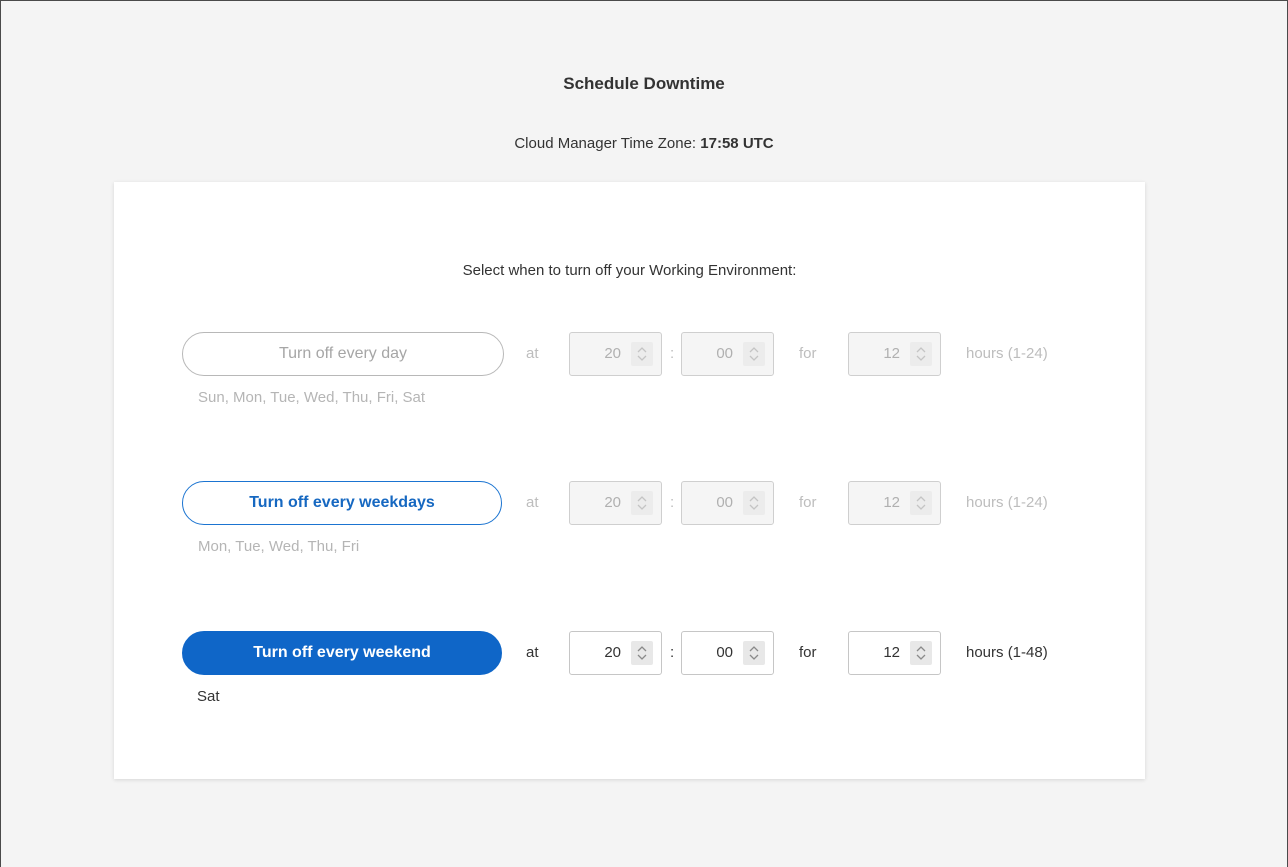 The height and width of the screenshot is (867, 1288). What do you see at coordinates (342, 503) in the screenshot?
I see `turn-off-every-weekdays-button: Turn off every weekdays` at bounding box center [342, 503].